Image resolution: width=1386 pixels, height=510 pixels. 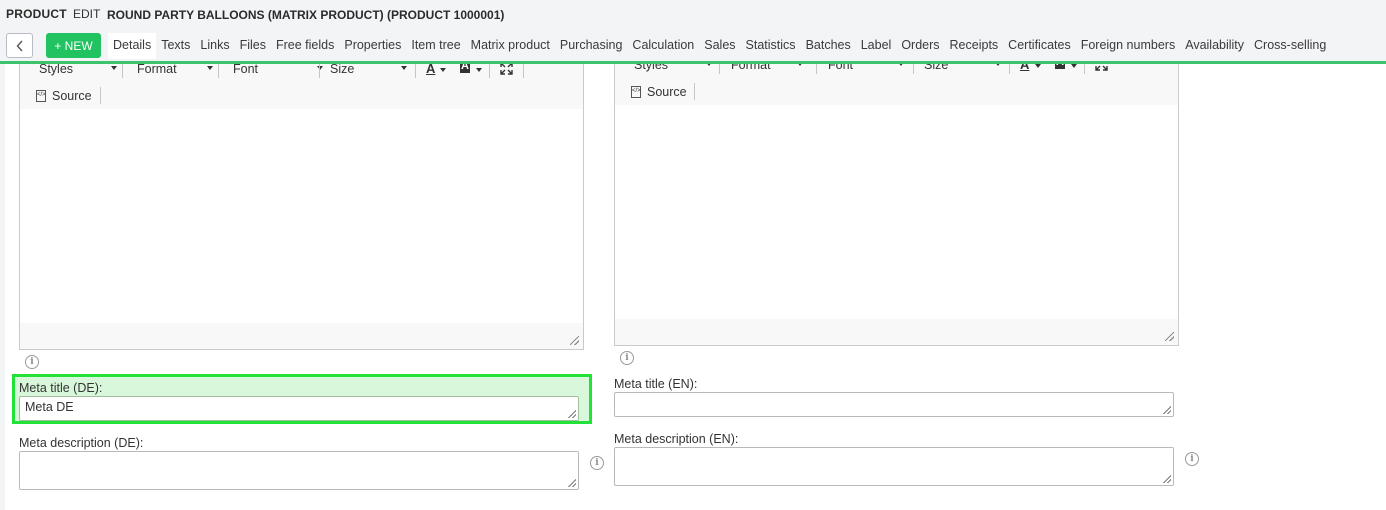 I want to click on meta-description-en-input, so click(x=894, y=466).